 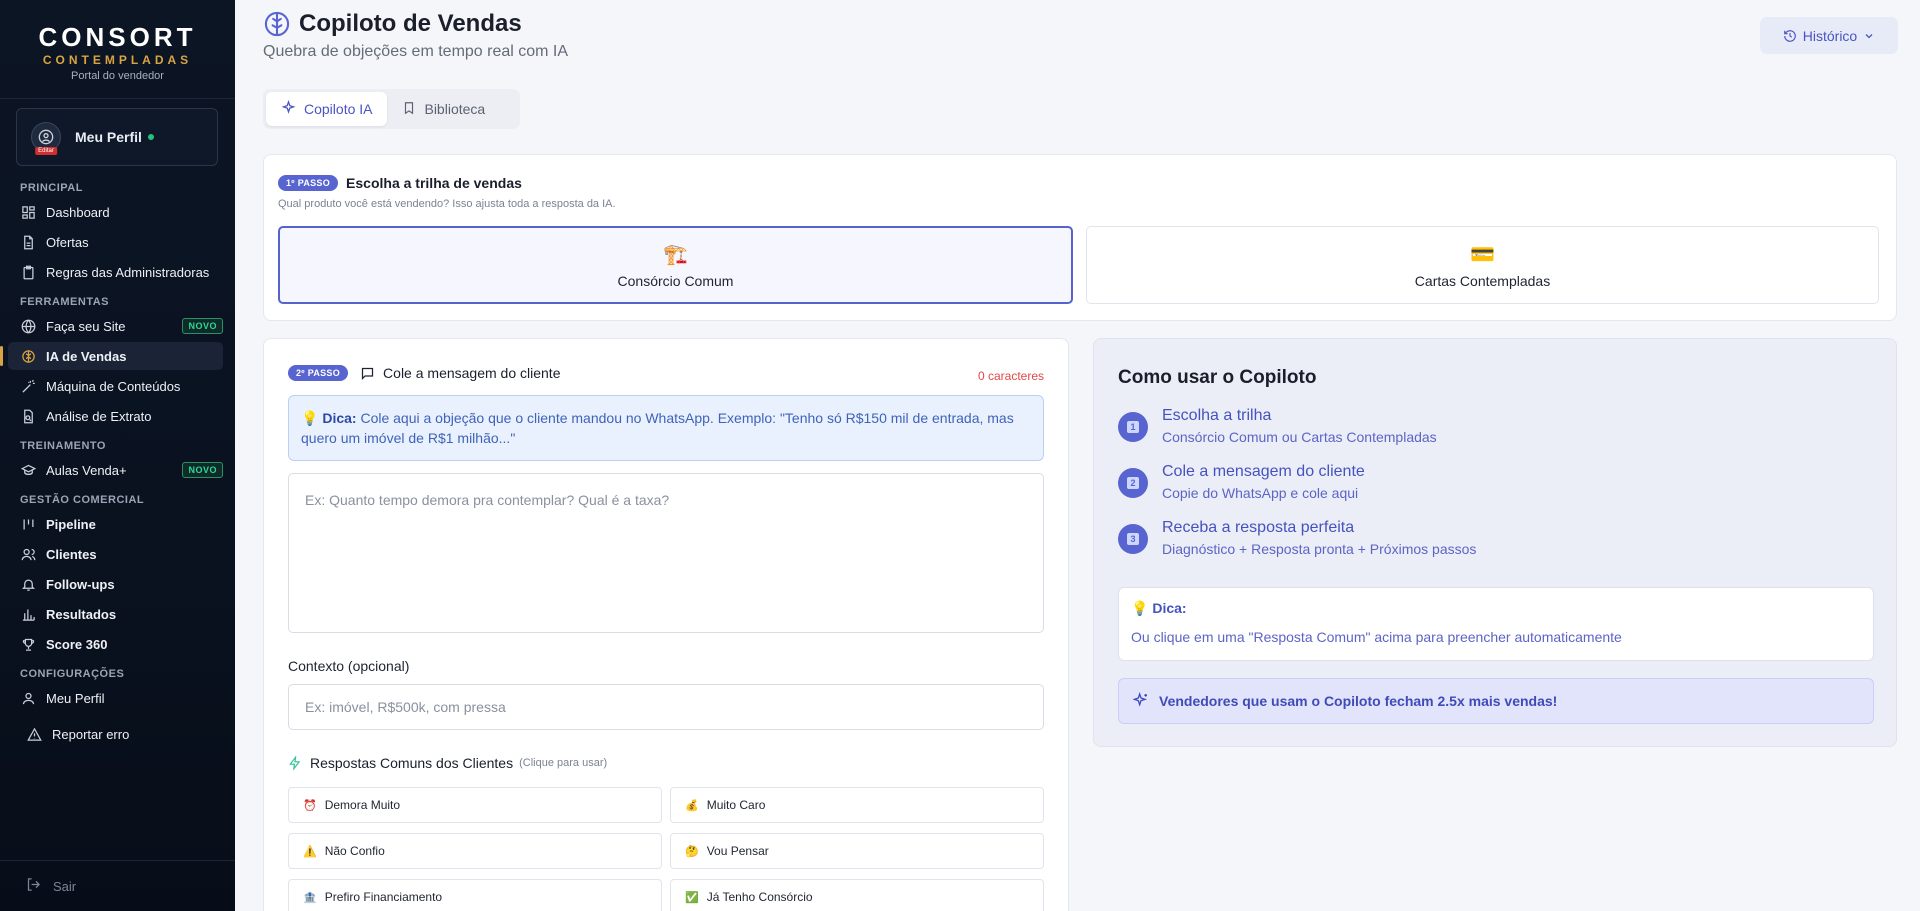 I want to click on history-label: Histórico, so click(x=1830, y=35).